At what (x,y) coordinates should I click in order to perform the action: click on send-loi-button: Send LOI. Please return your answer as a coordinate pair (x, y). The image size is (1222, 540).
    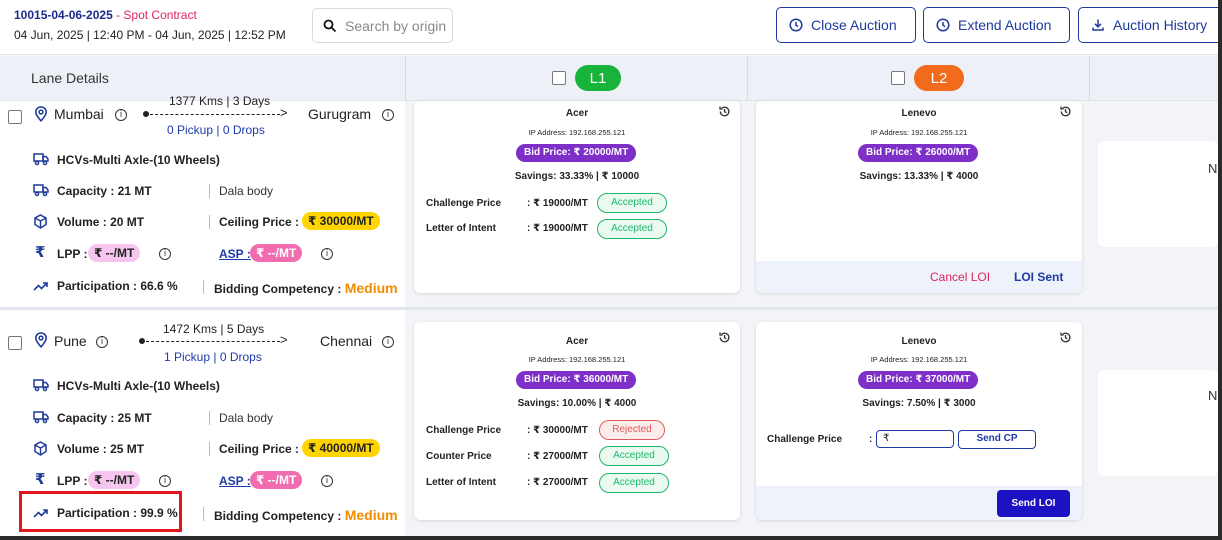
    Looking at the image, I should click on (1033, 503).